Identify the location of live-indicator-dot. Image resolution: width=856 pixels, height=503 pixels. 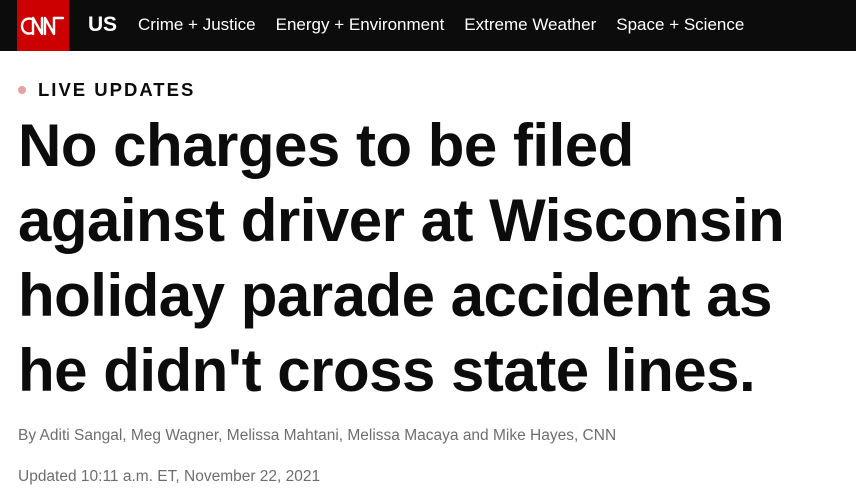
(22, 90).